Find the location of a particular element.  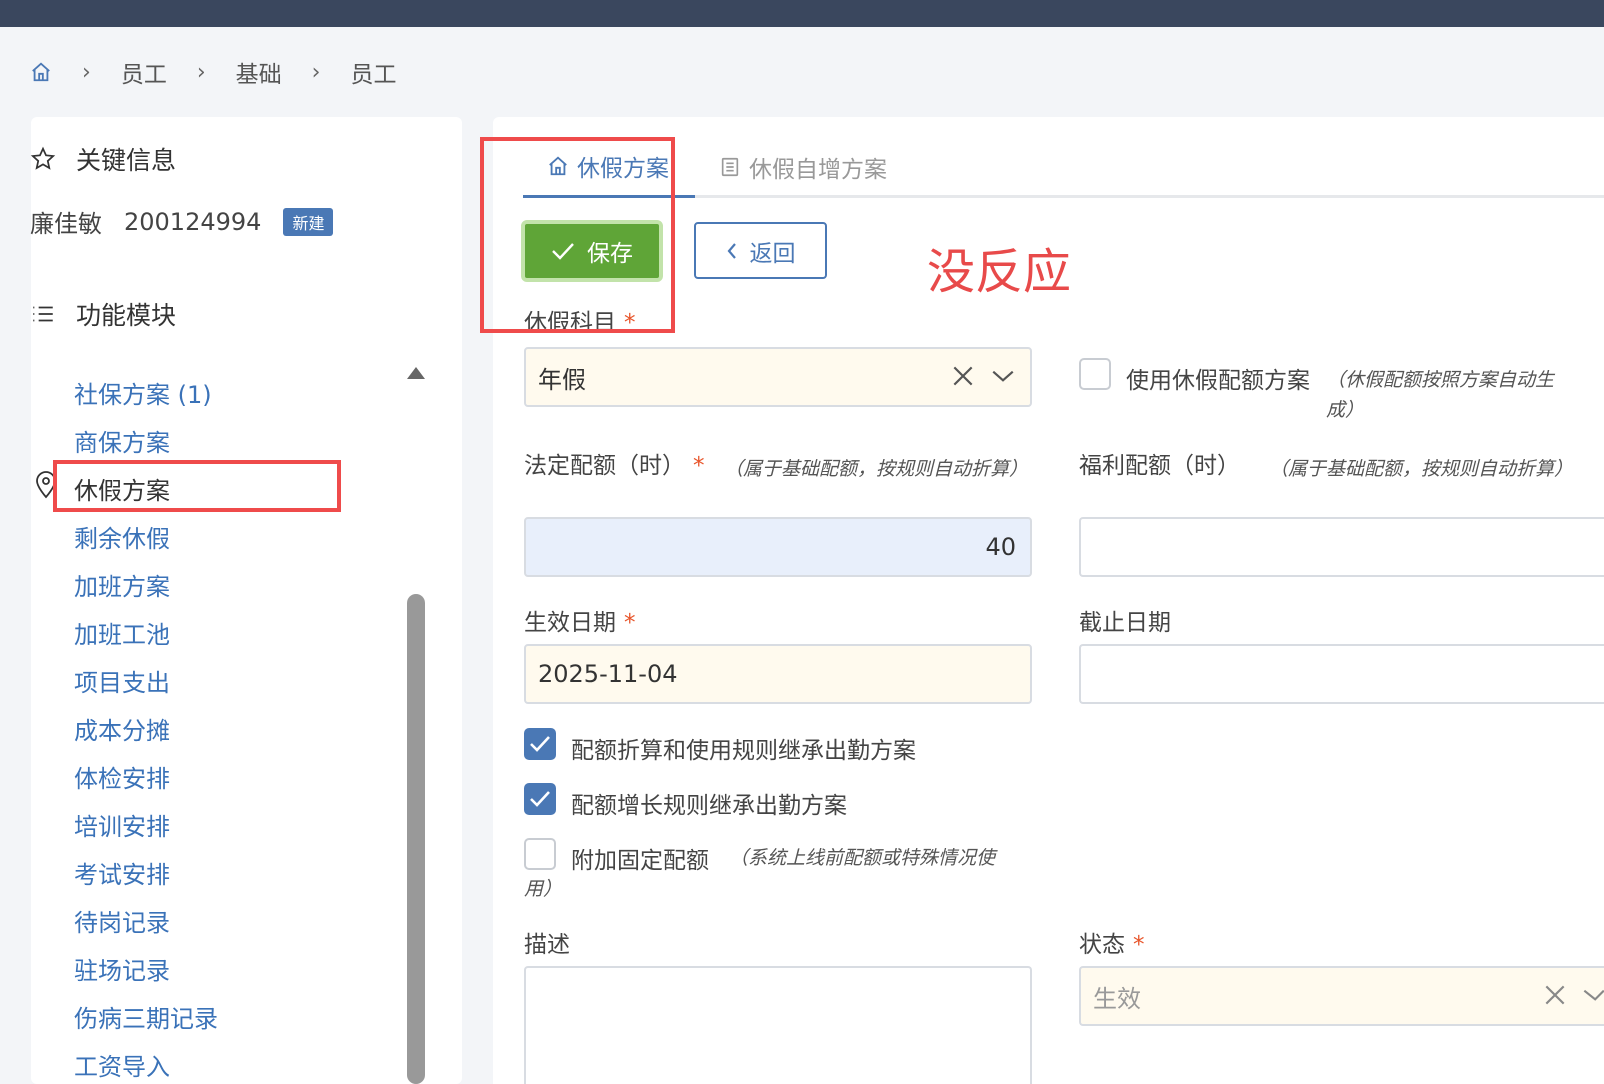

menu-item-project-expense: 项目支出 is located at coordinates (122, 680).